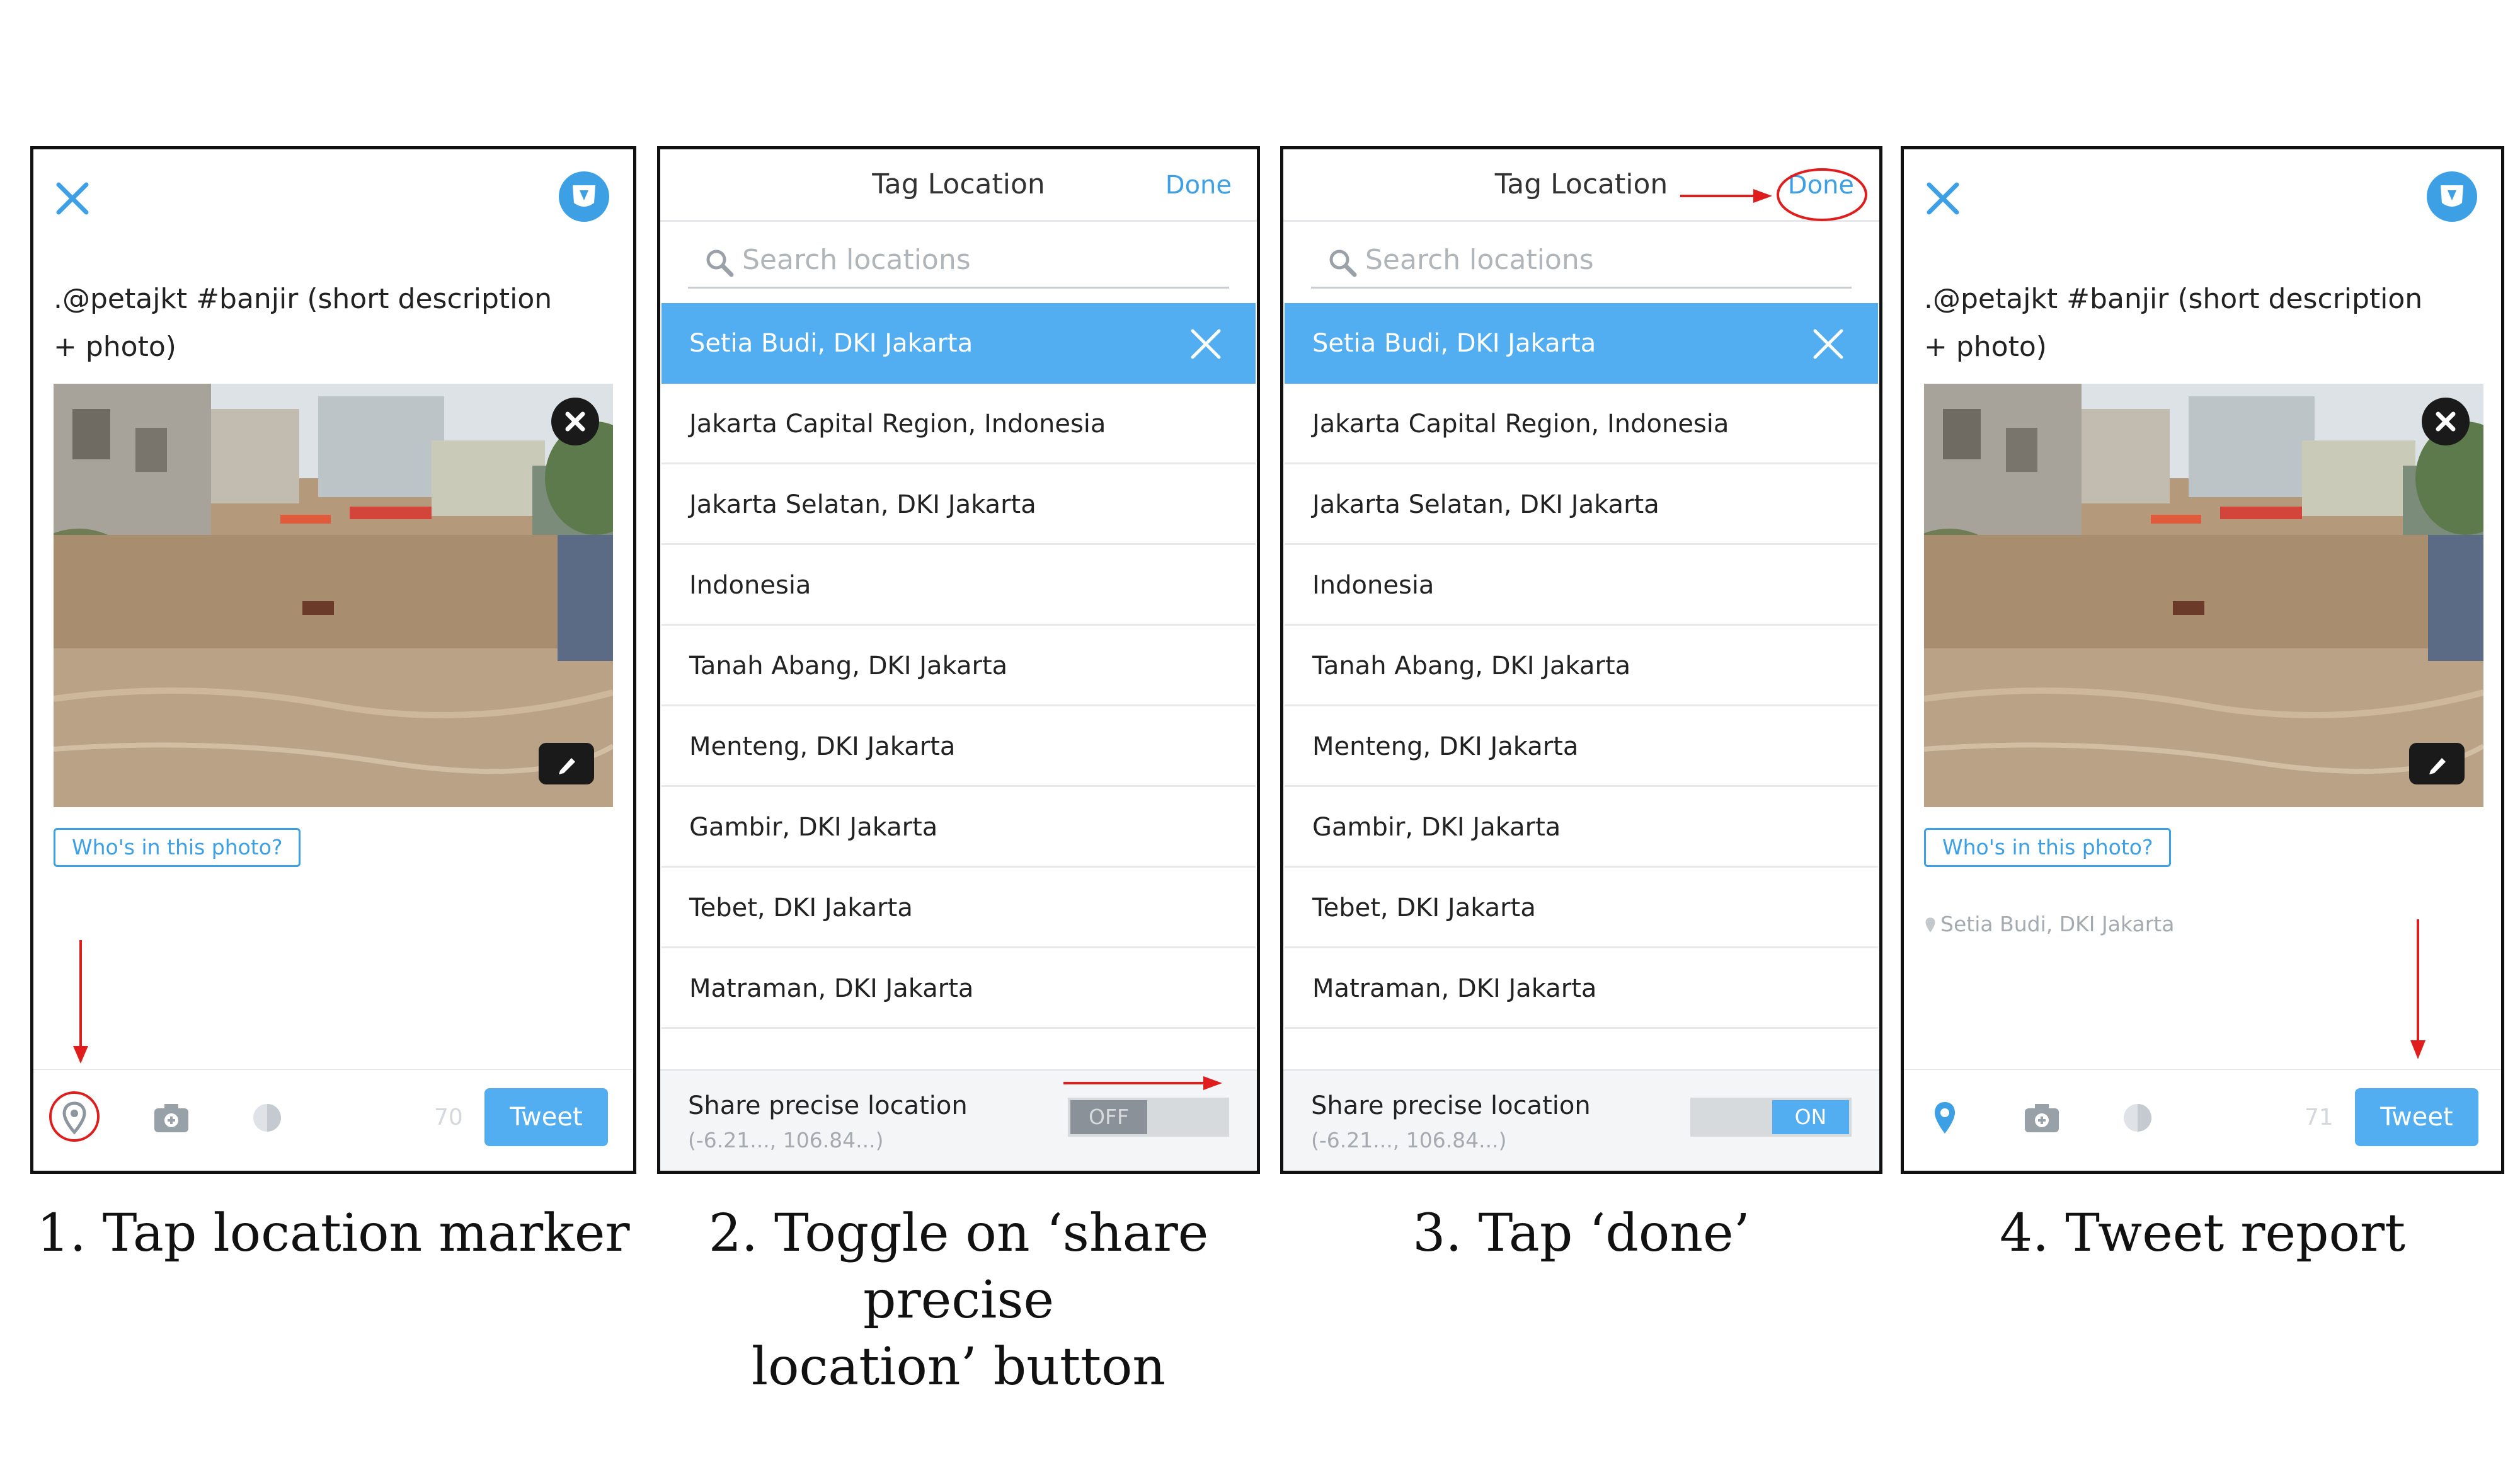 This screenshot has height=1470, width=2520. I want to click on annotation-arrow-to-done, so click(1773, 194).